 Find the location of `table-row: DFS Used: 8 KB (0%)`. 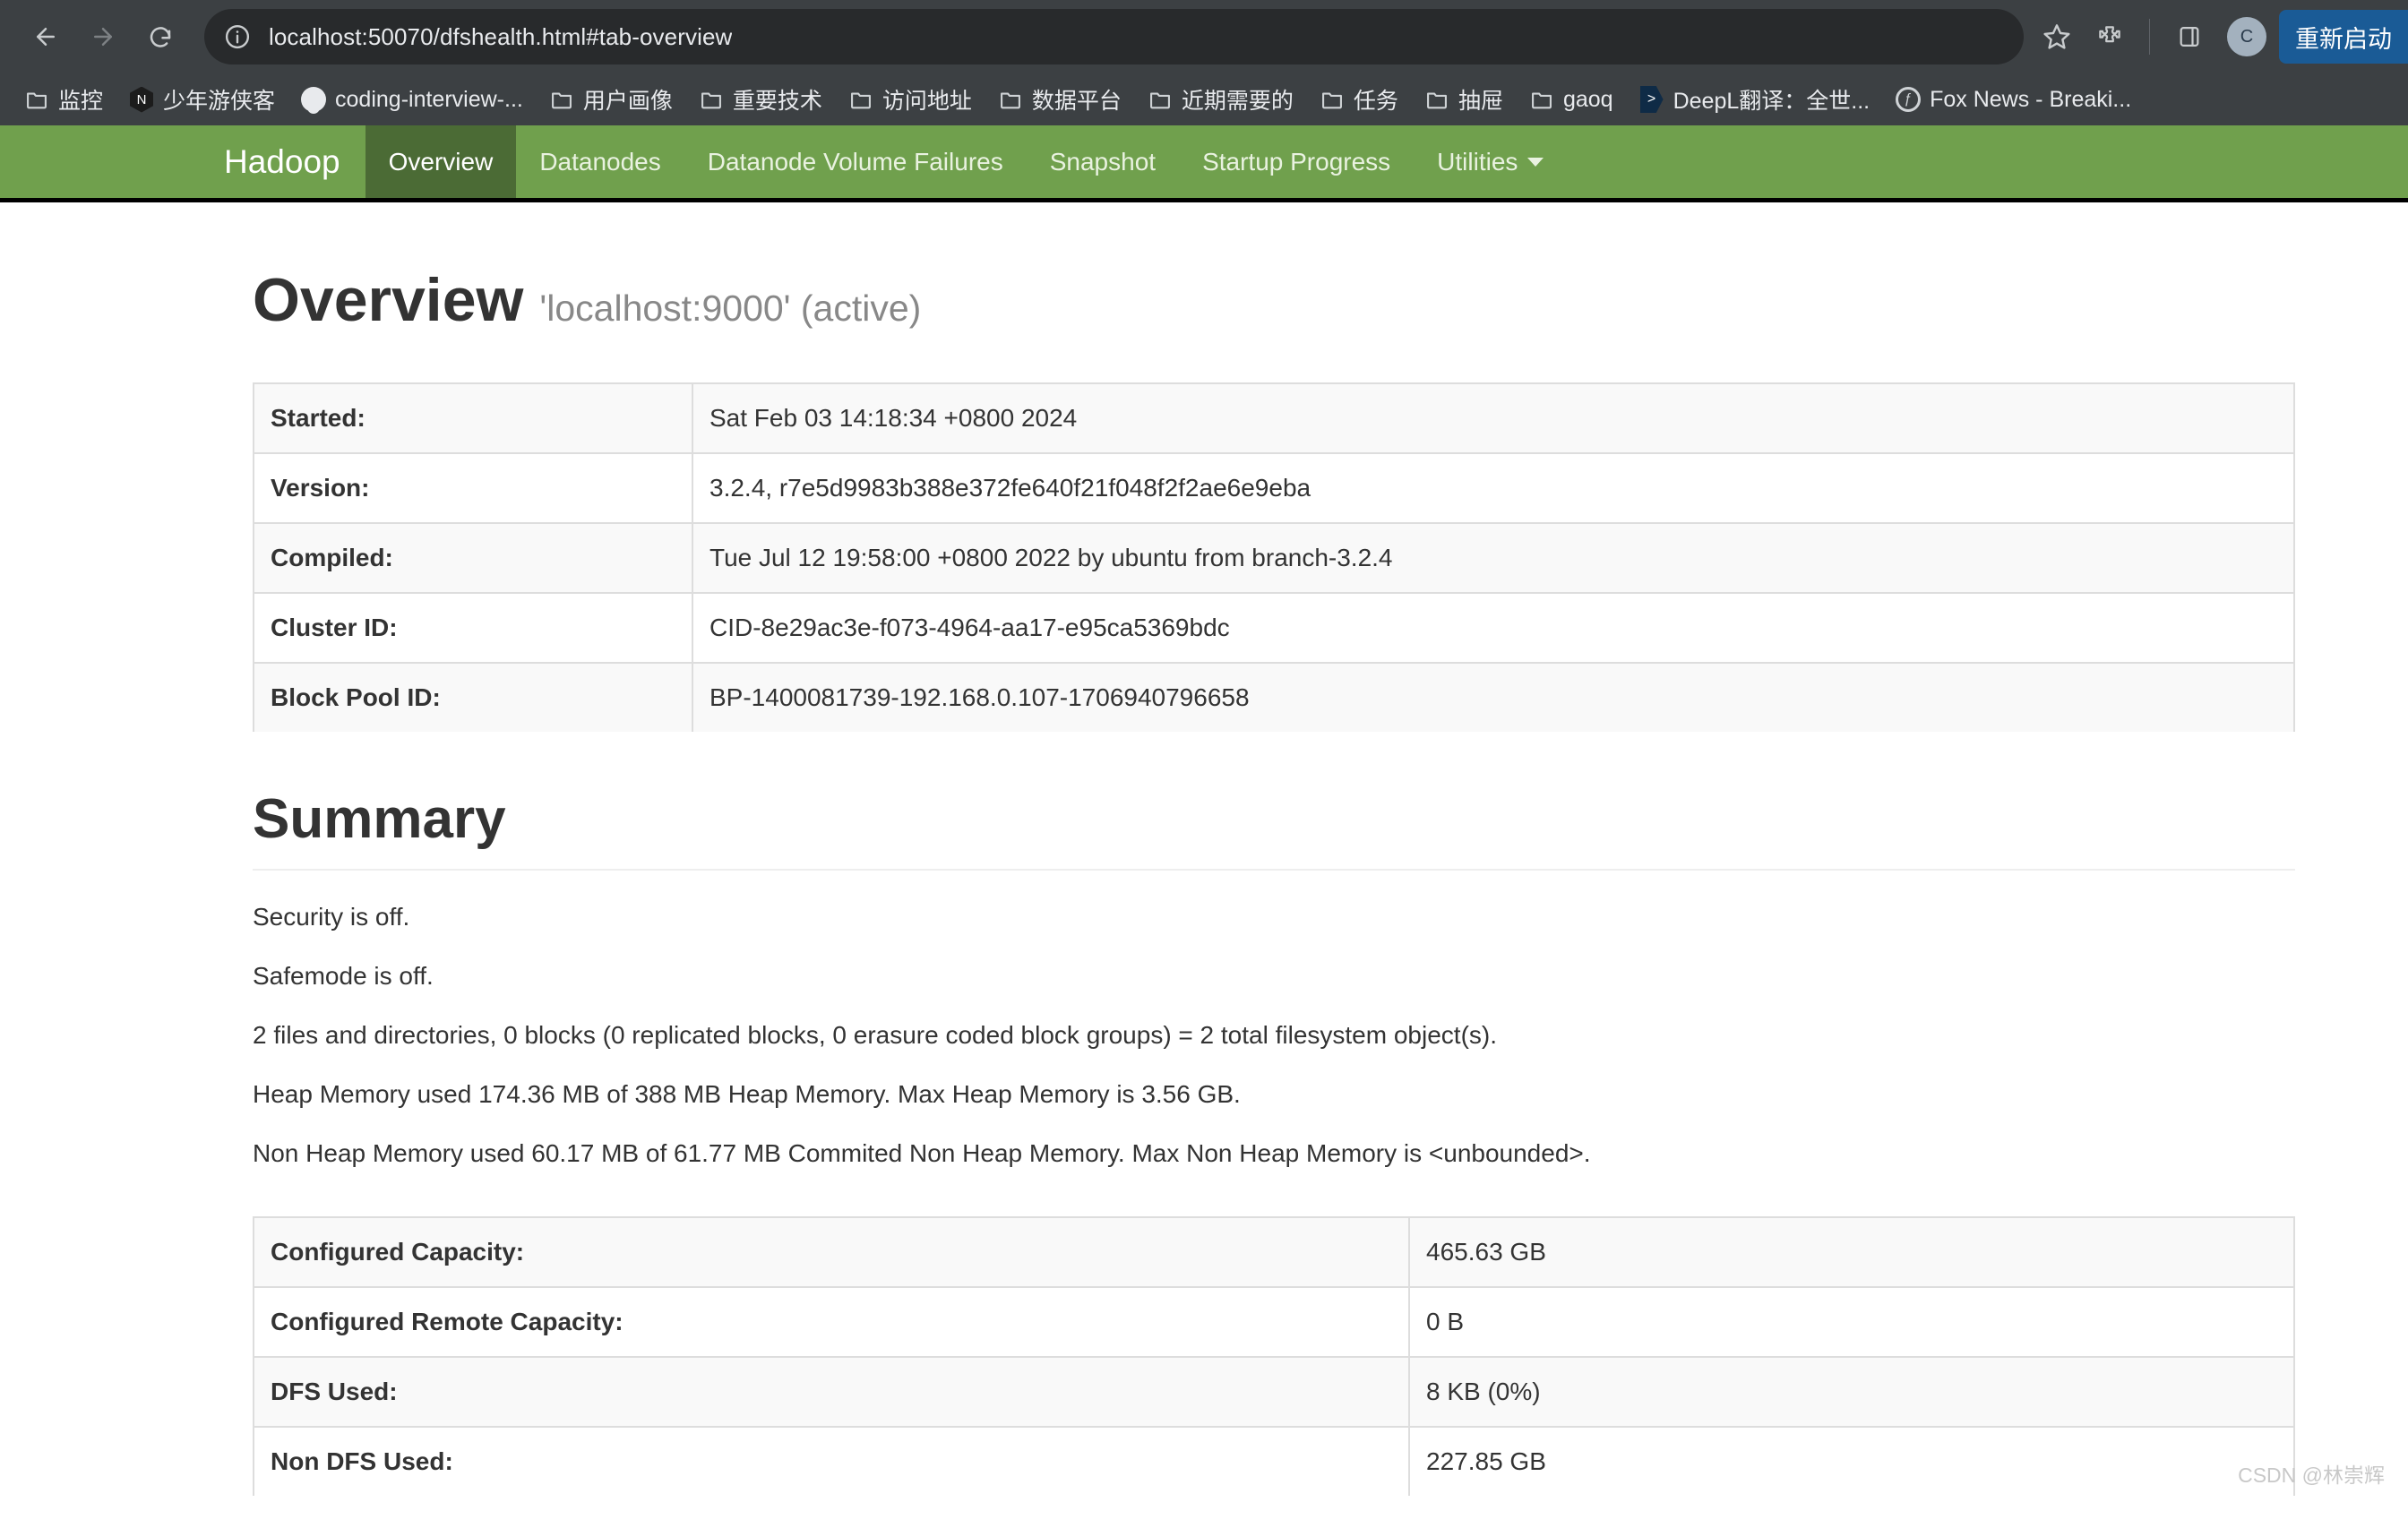

table-row: DFS Used: 8 KB (0%) is located at coordinates (1274, 1391).